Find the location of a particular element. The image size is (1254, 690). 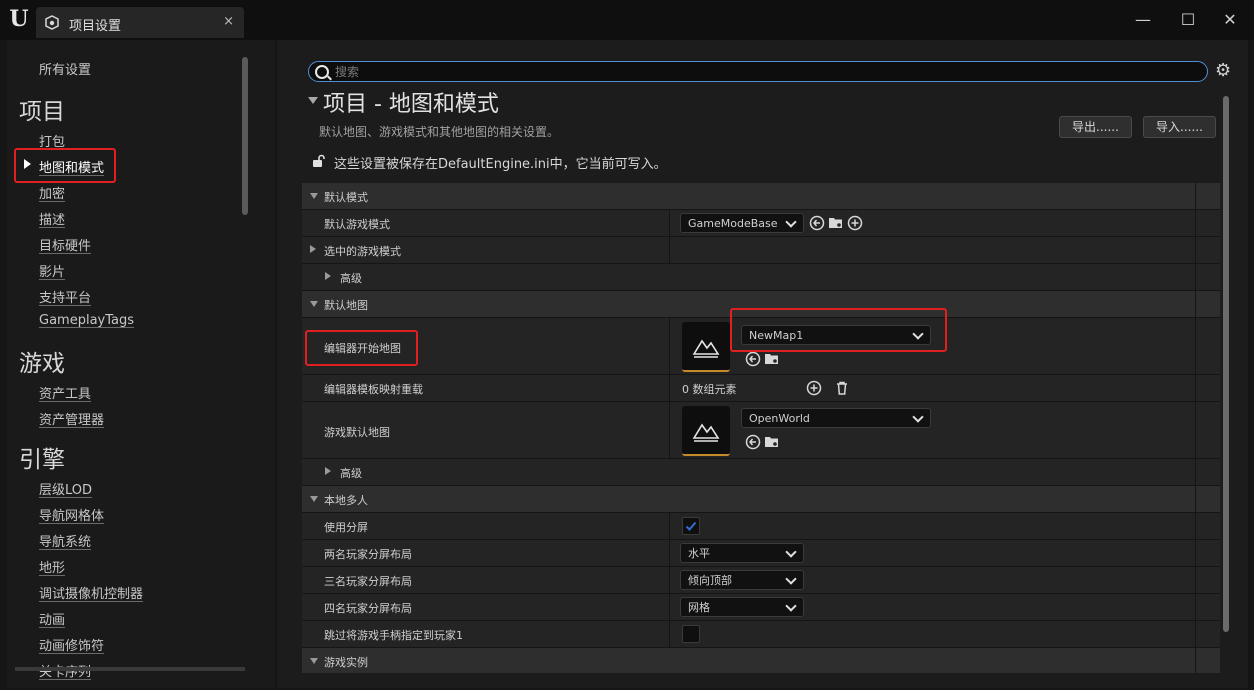

settings-scrollbar is located at coordinates (1226, 364).